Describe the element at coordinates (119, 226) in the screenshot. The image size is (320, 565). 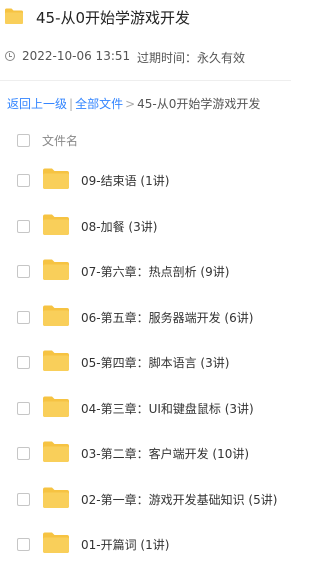
I see `folder-name: 08-加餐 (3讲)` at that location.